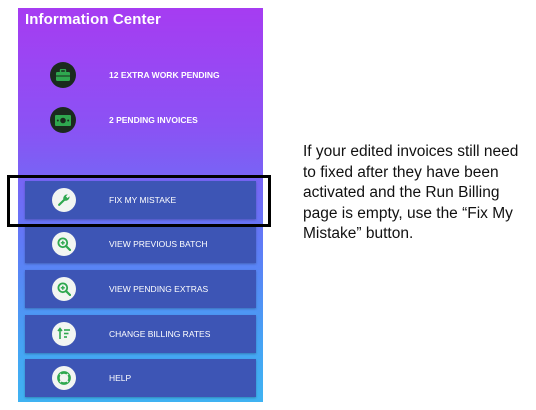 This screenshot has height=410, width=536. Describe the element at coordinates (63, 75) in the screenshot. I see `briefcase-icon` at that location.